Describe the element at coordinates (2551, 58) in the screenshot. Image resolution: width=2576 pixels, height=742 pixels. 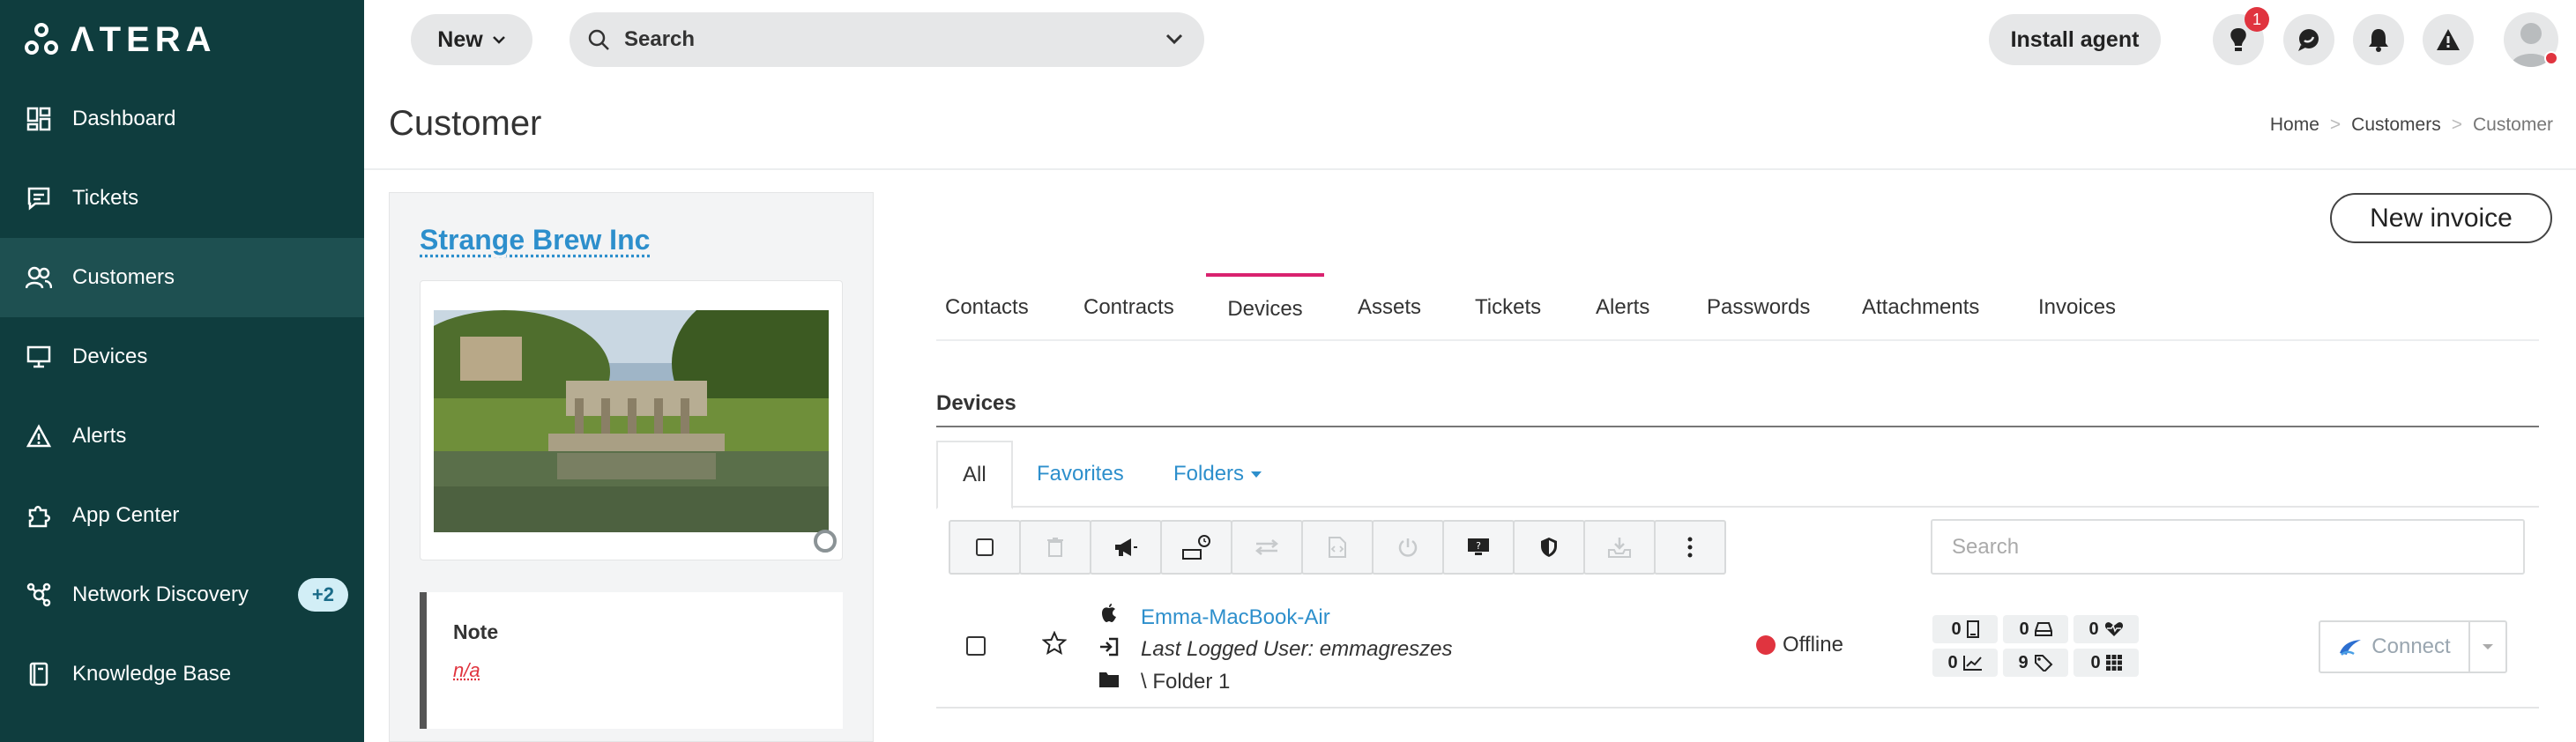
I see `user-status-dot` at that location.